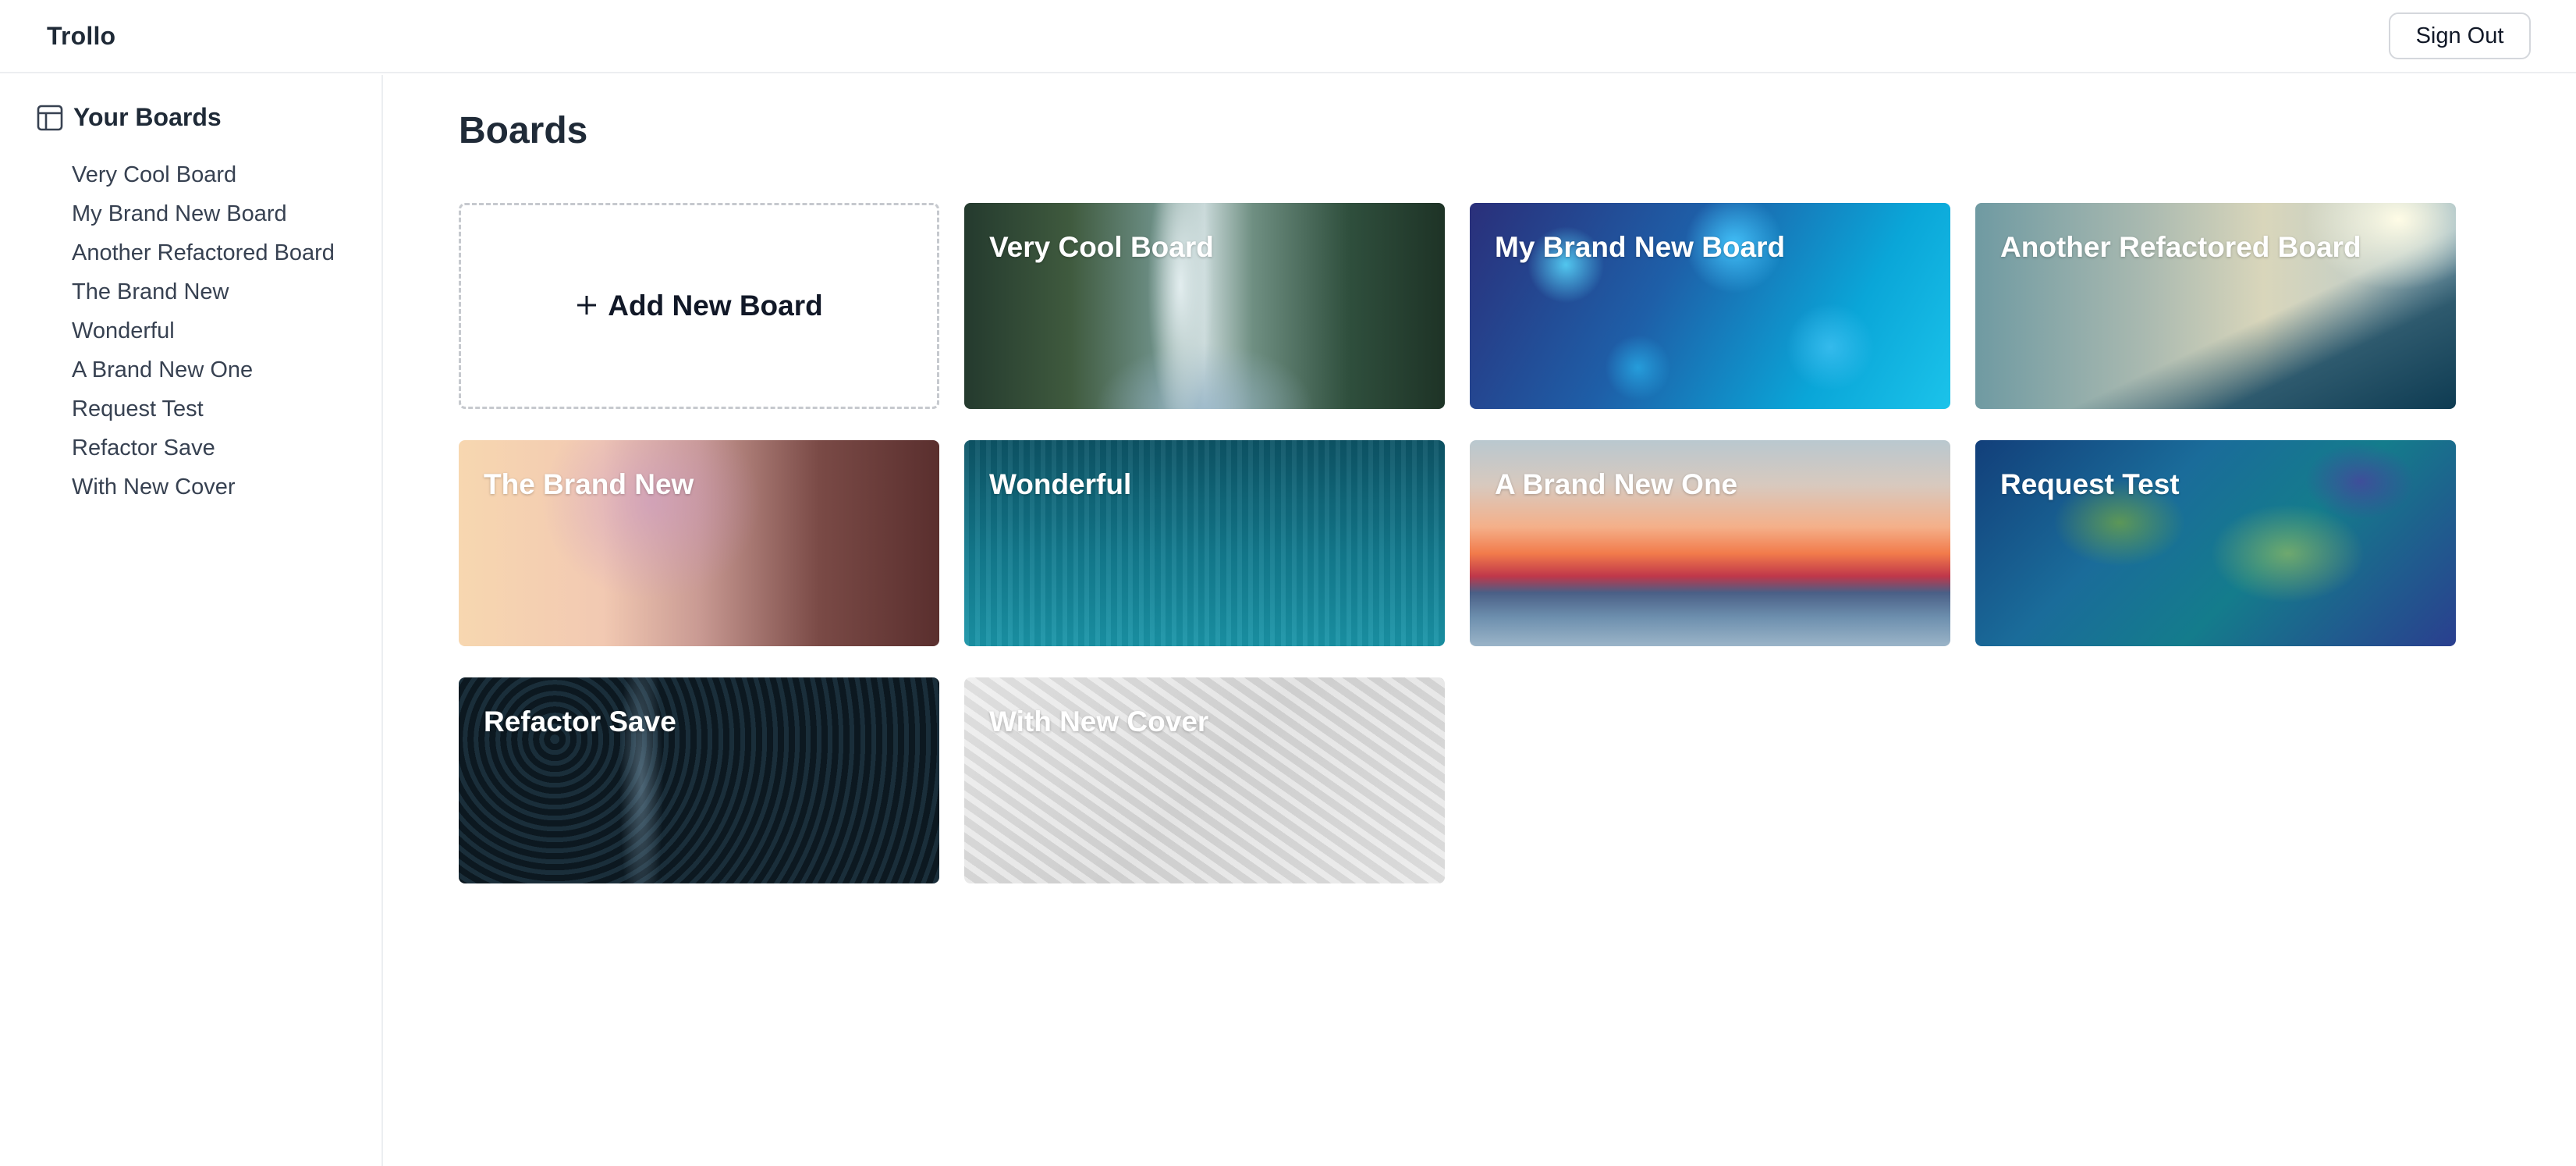 The image size is (2576, 1166). What do you see at coordinates (2090, 484) in the screenshot?
I see `board-card-title: Request Test` at bounding box center [2090, 484].